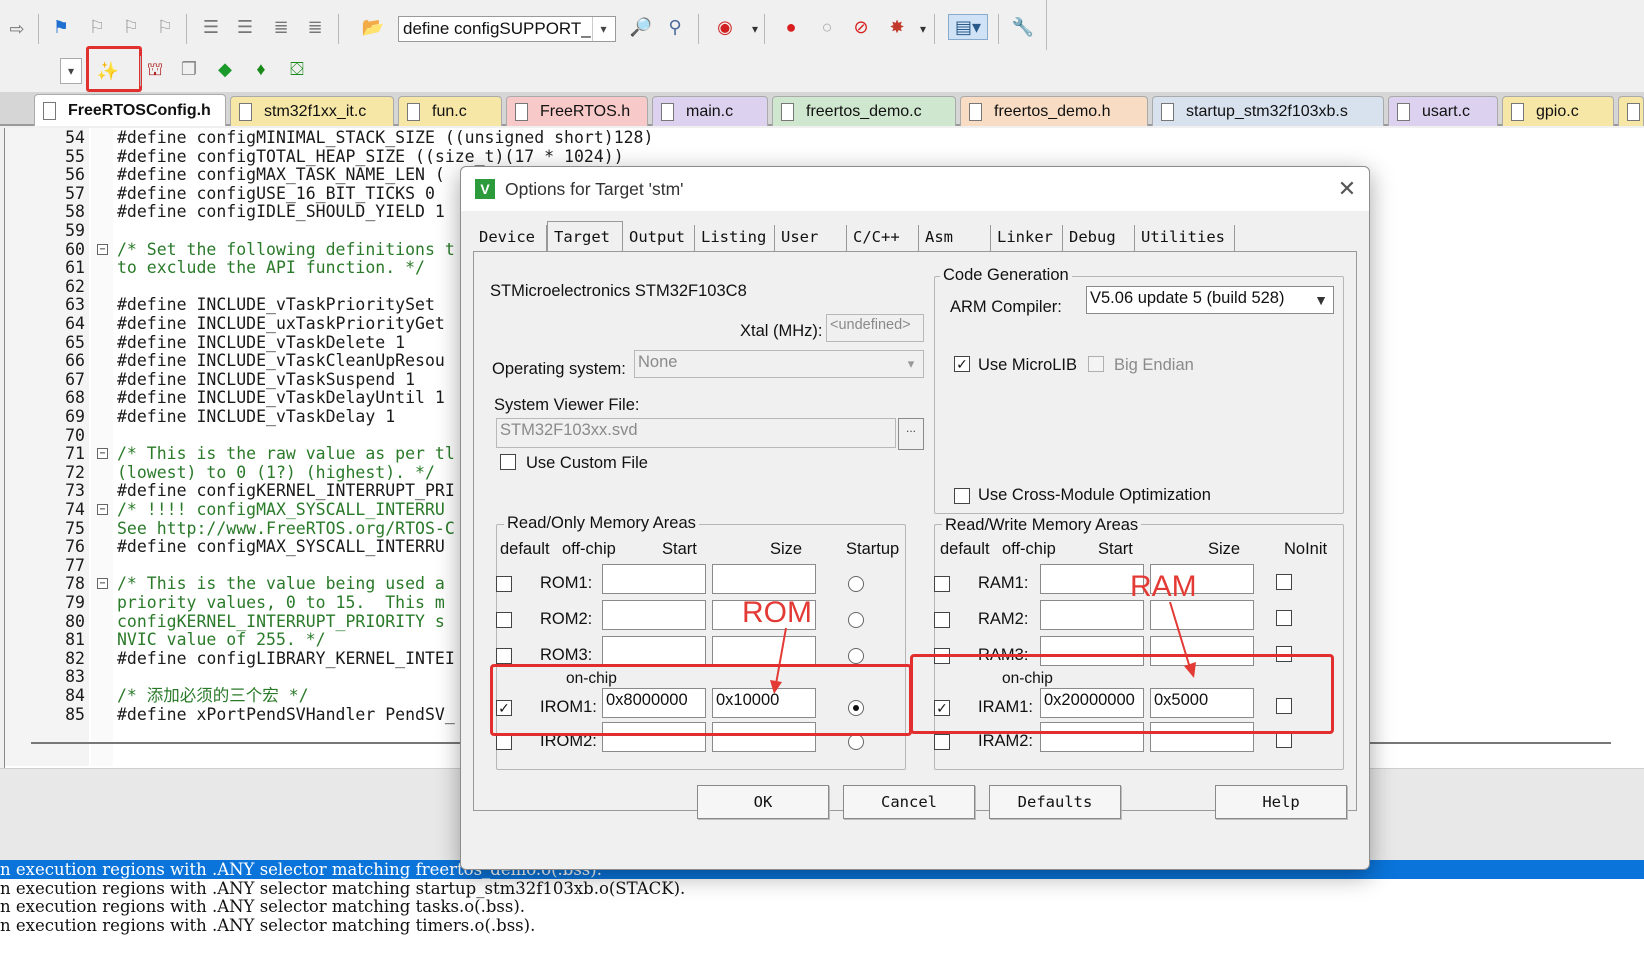 The width and height of the screenshot is (1644, 957). What do you see at coordinates (763, 802) in the screenshot?
I see `ok-button: OK` at bounding box center [763, 802].